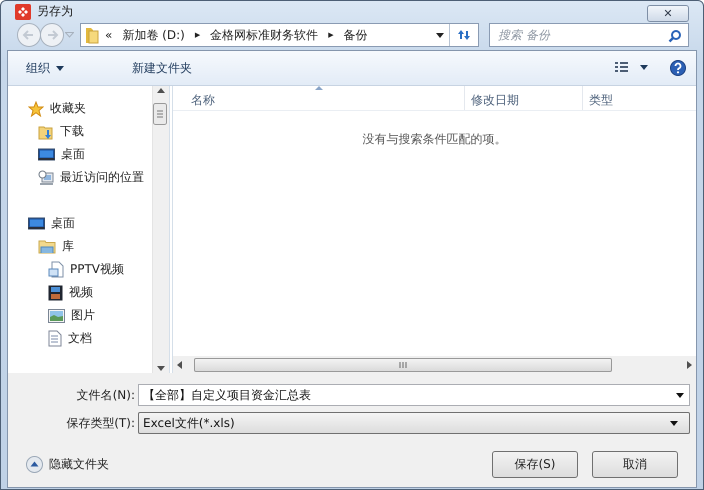 Image resolution: width=704 pixels, height=490 pixels. Describe the element at coordinates (68, 108) in the screenshot. I see `nav-item: 收藏夹` at that location.